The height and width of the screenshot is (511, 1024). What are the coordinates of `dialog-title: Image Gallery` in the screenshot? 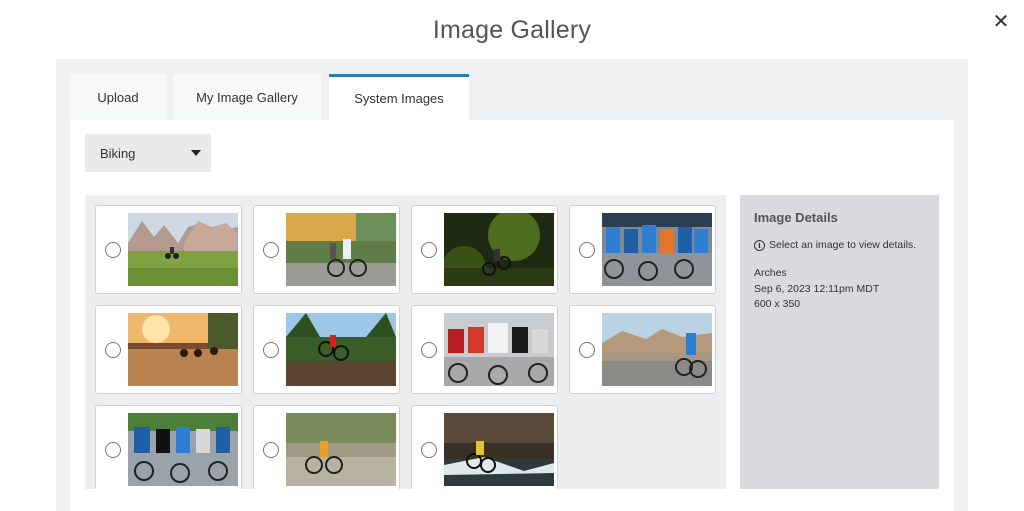 It's located at (512, 30).